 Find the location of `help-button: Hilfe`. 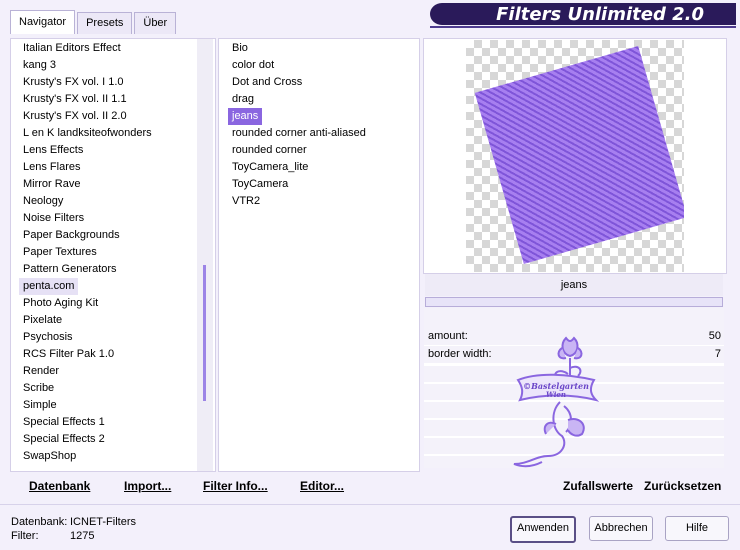

help-button: Hilfe is located at coordinates (697, 528).